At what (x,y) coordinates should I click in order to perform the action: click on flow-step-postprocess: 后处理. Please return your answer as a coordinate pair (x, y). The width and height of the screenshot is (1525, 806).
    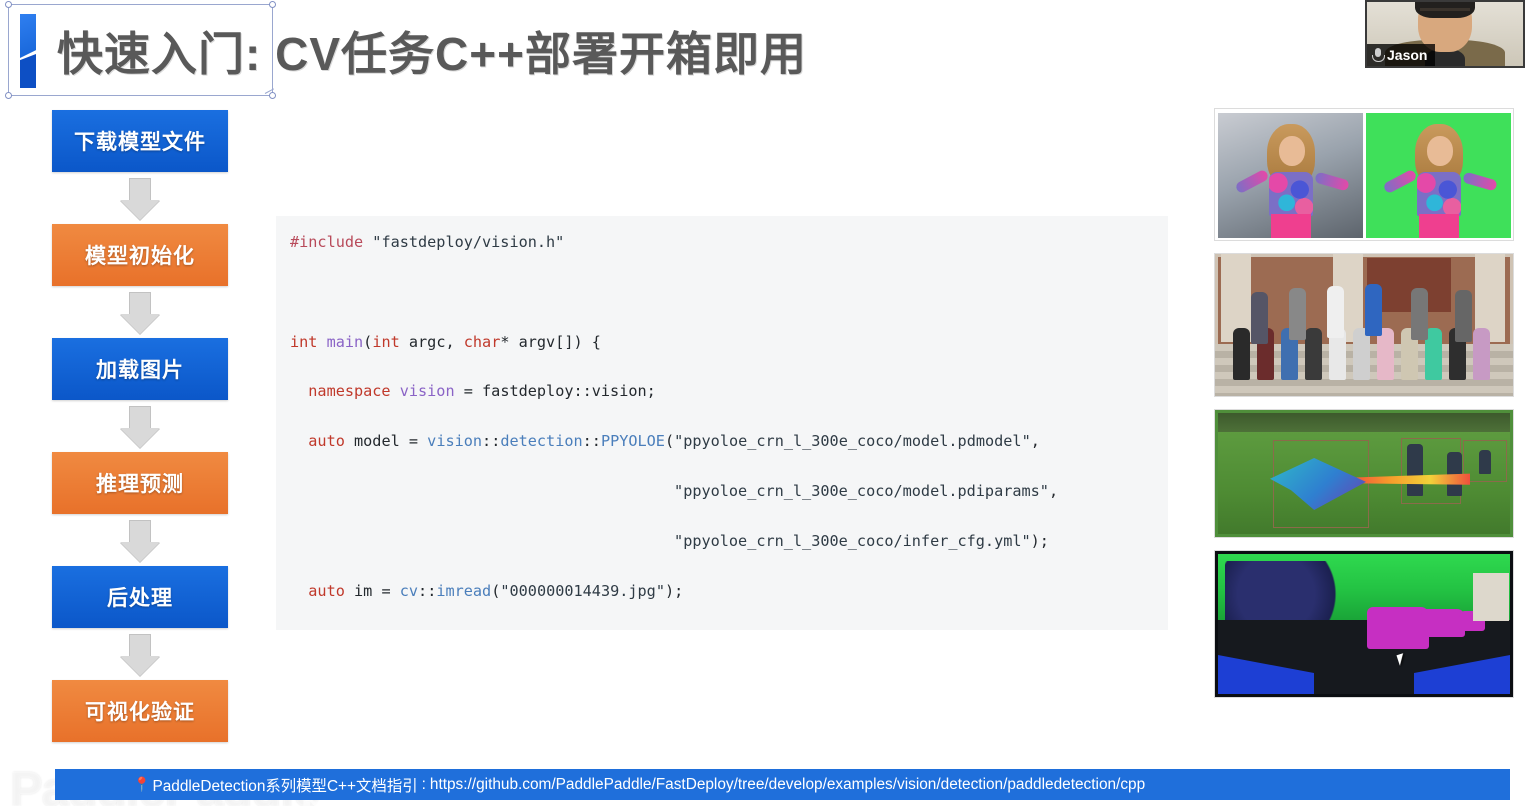
    Looking at the image, I should click on (140, 597).